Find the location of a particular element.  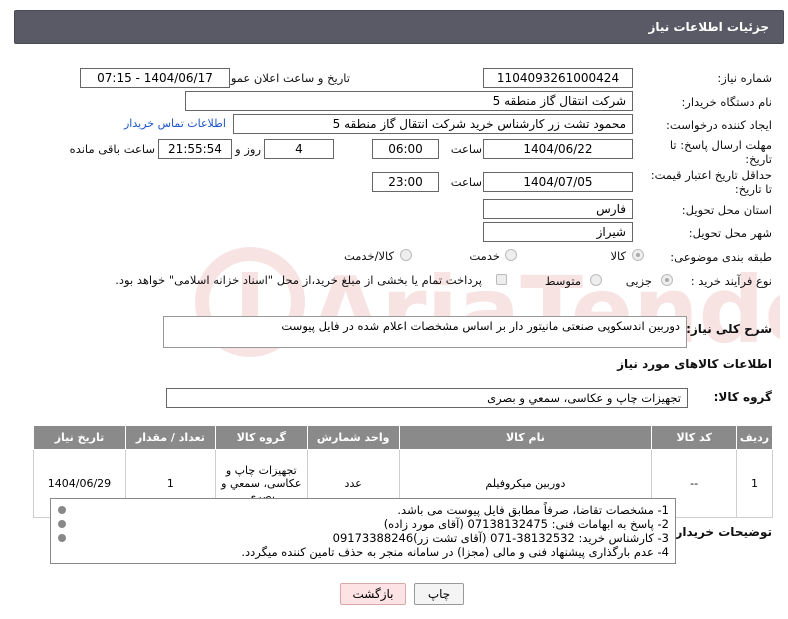

page-title: جزئیات اطلاعات نیاز is located at coordinates (708, 27).